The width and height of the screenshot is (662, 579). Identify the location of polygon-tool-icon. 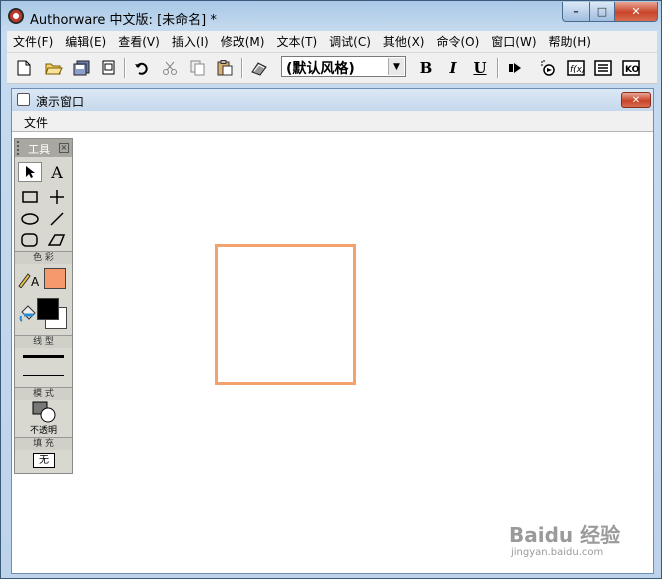
(57, 240).